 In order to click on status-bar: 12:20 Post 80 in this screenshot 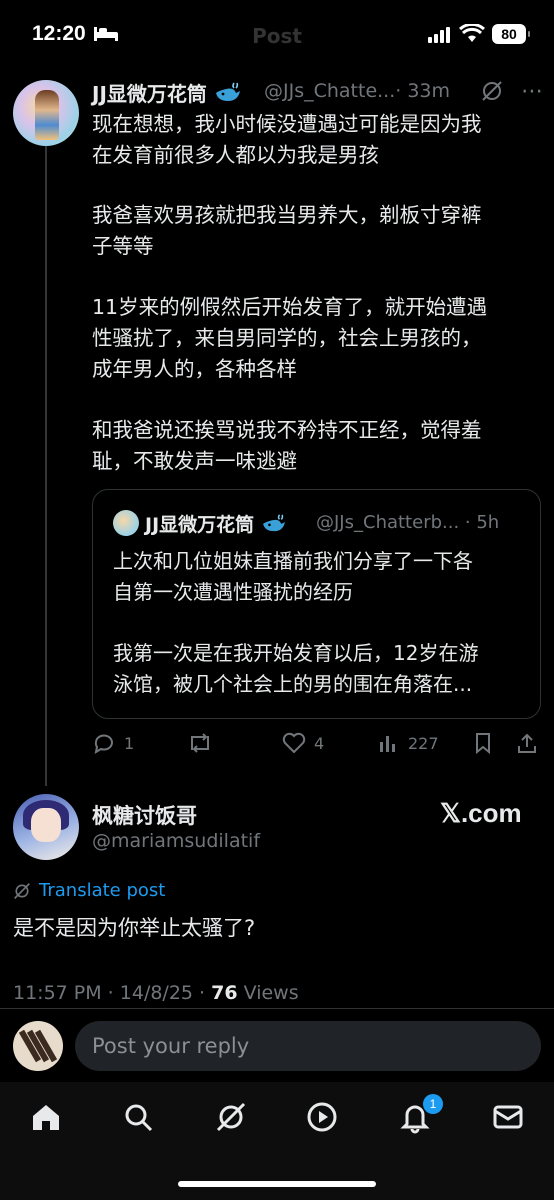, I will do `click(277, 34)`.